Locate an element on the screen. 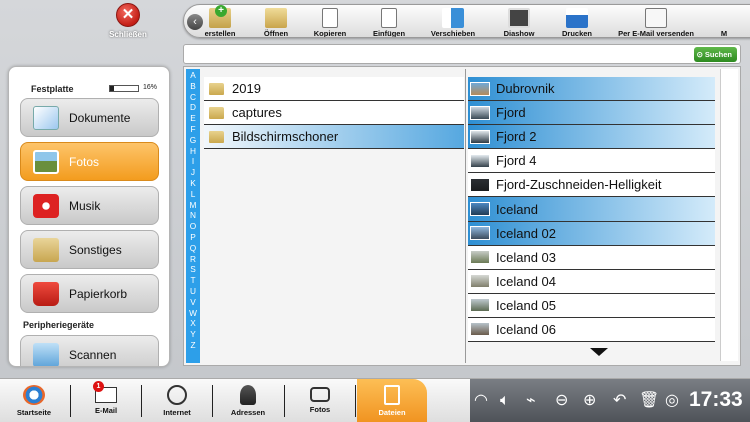  column-divider is located at coordinates (465, 216).